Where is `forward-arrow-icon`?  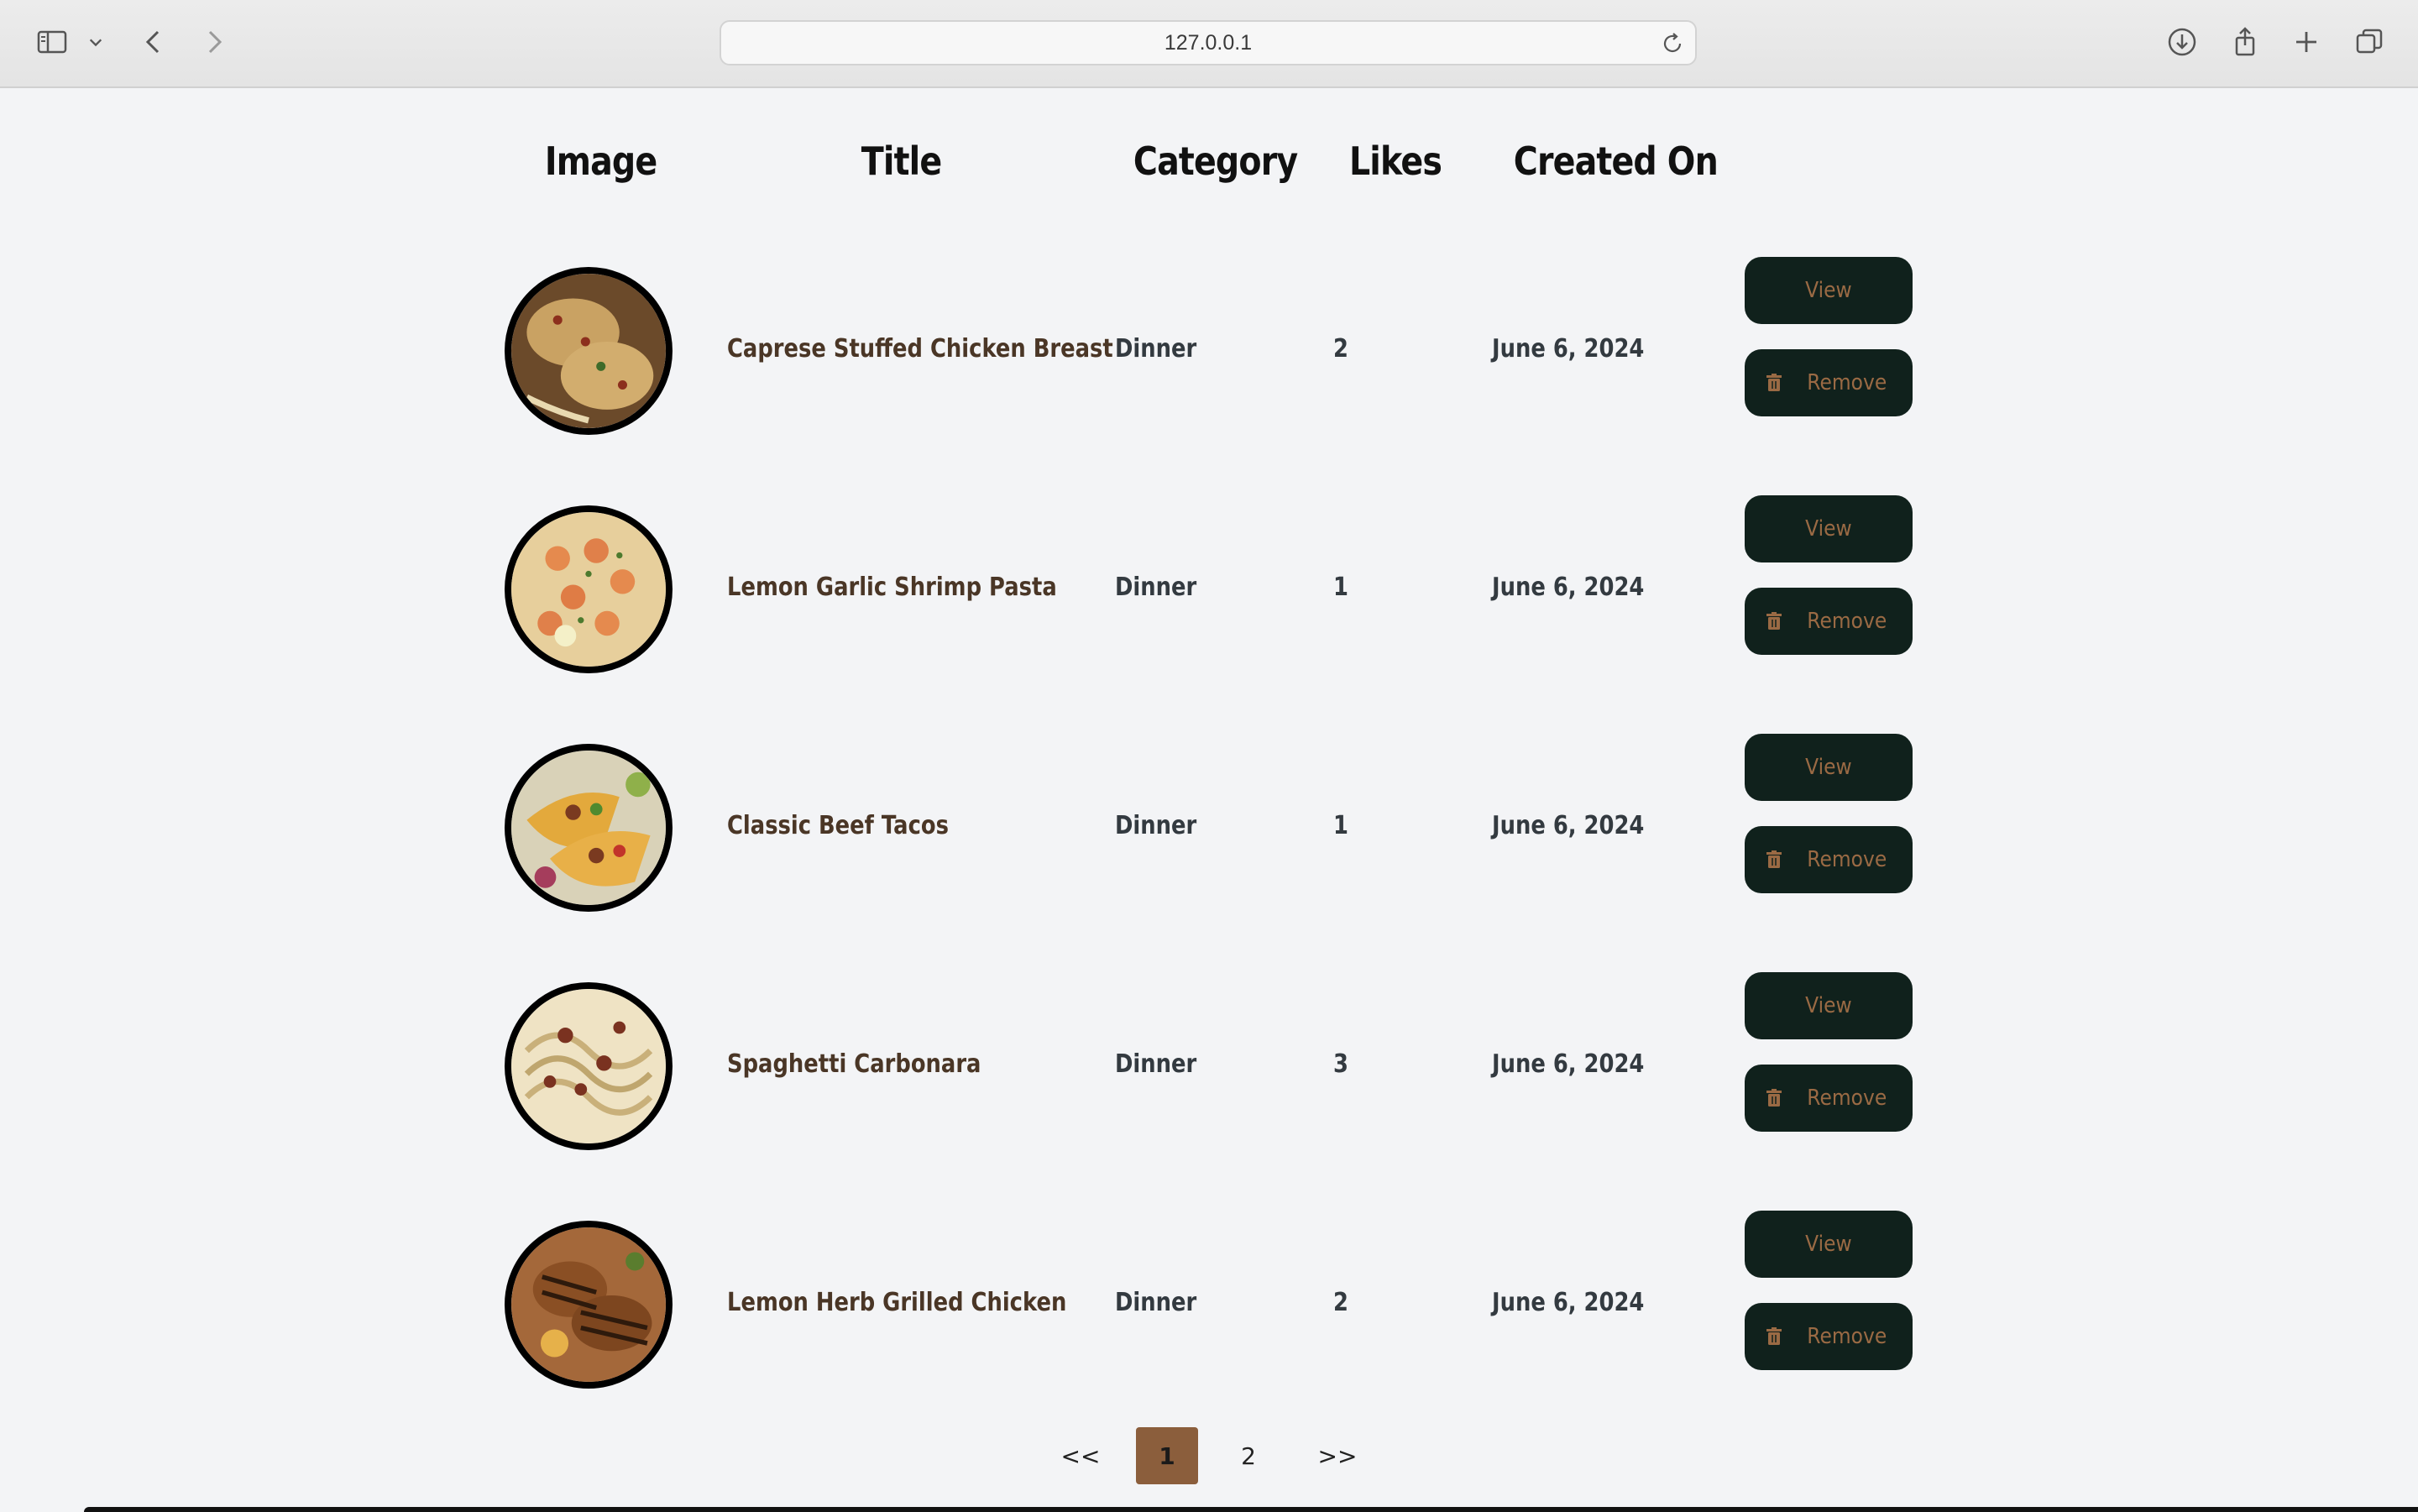 forward-arrow-icon is located at coordinates (213, 42).